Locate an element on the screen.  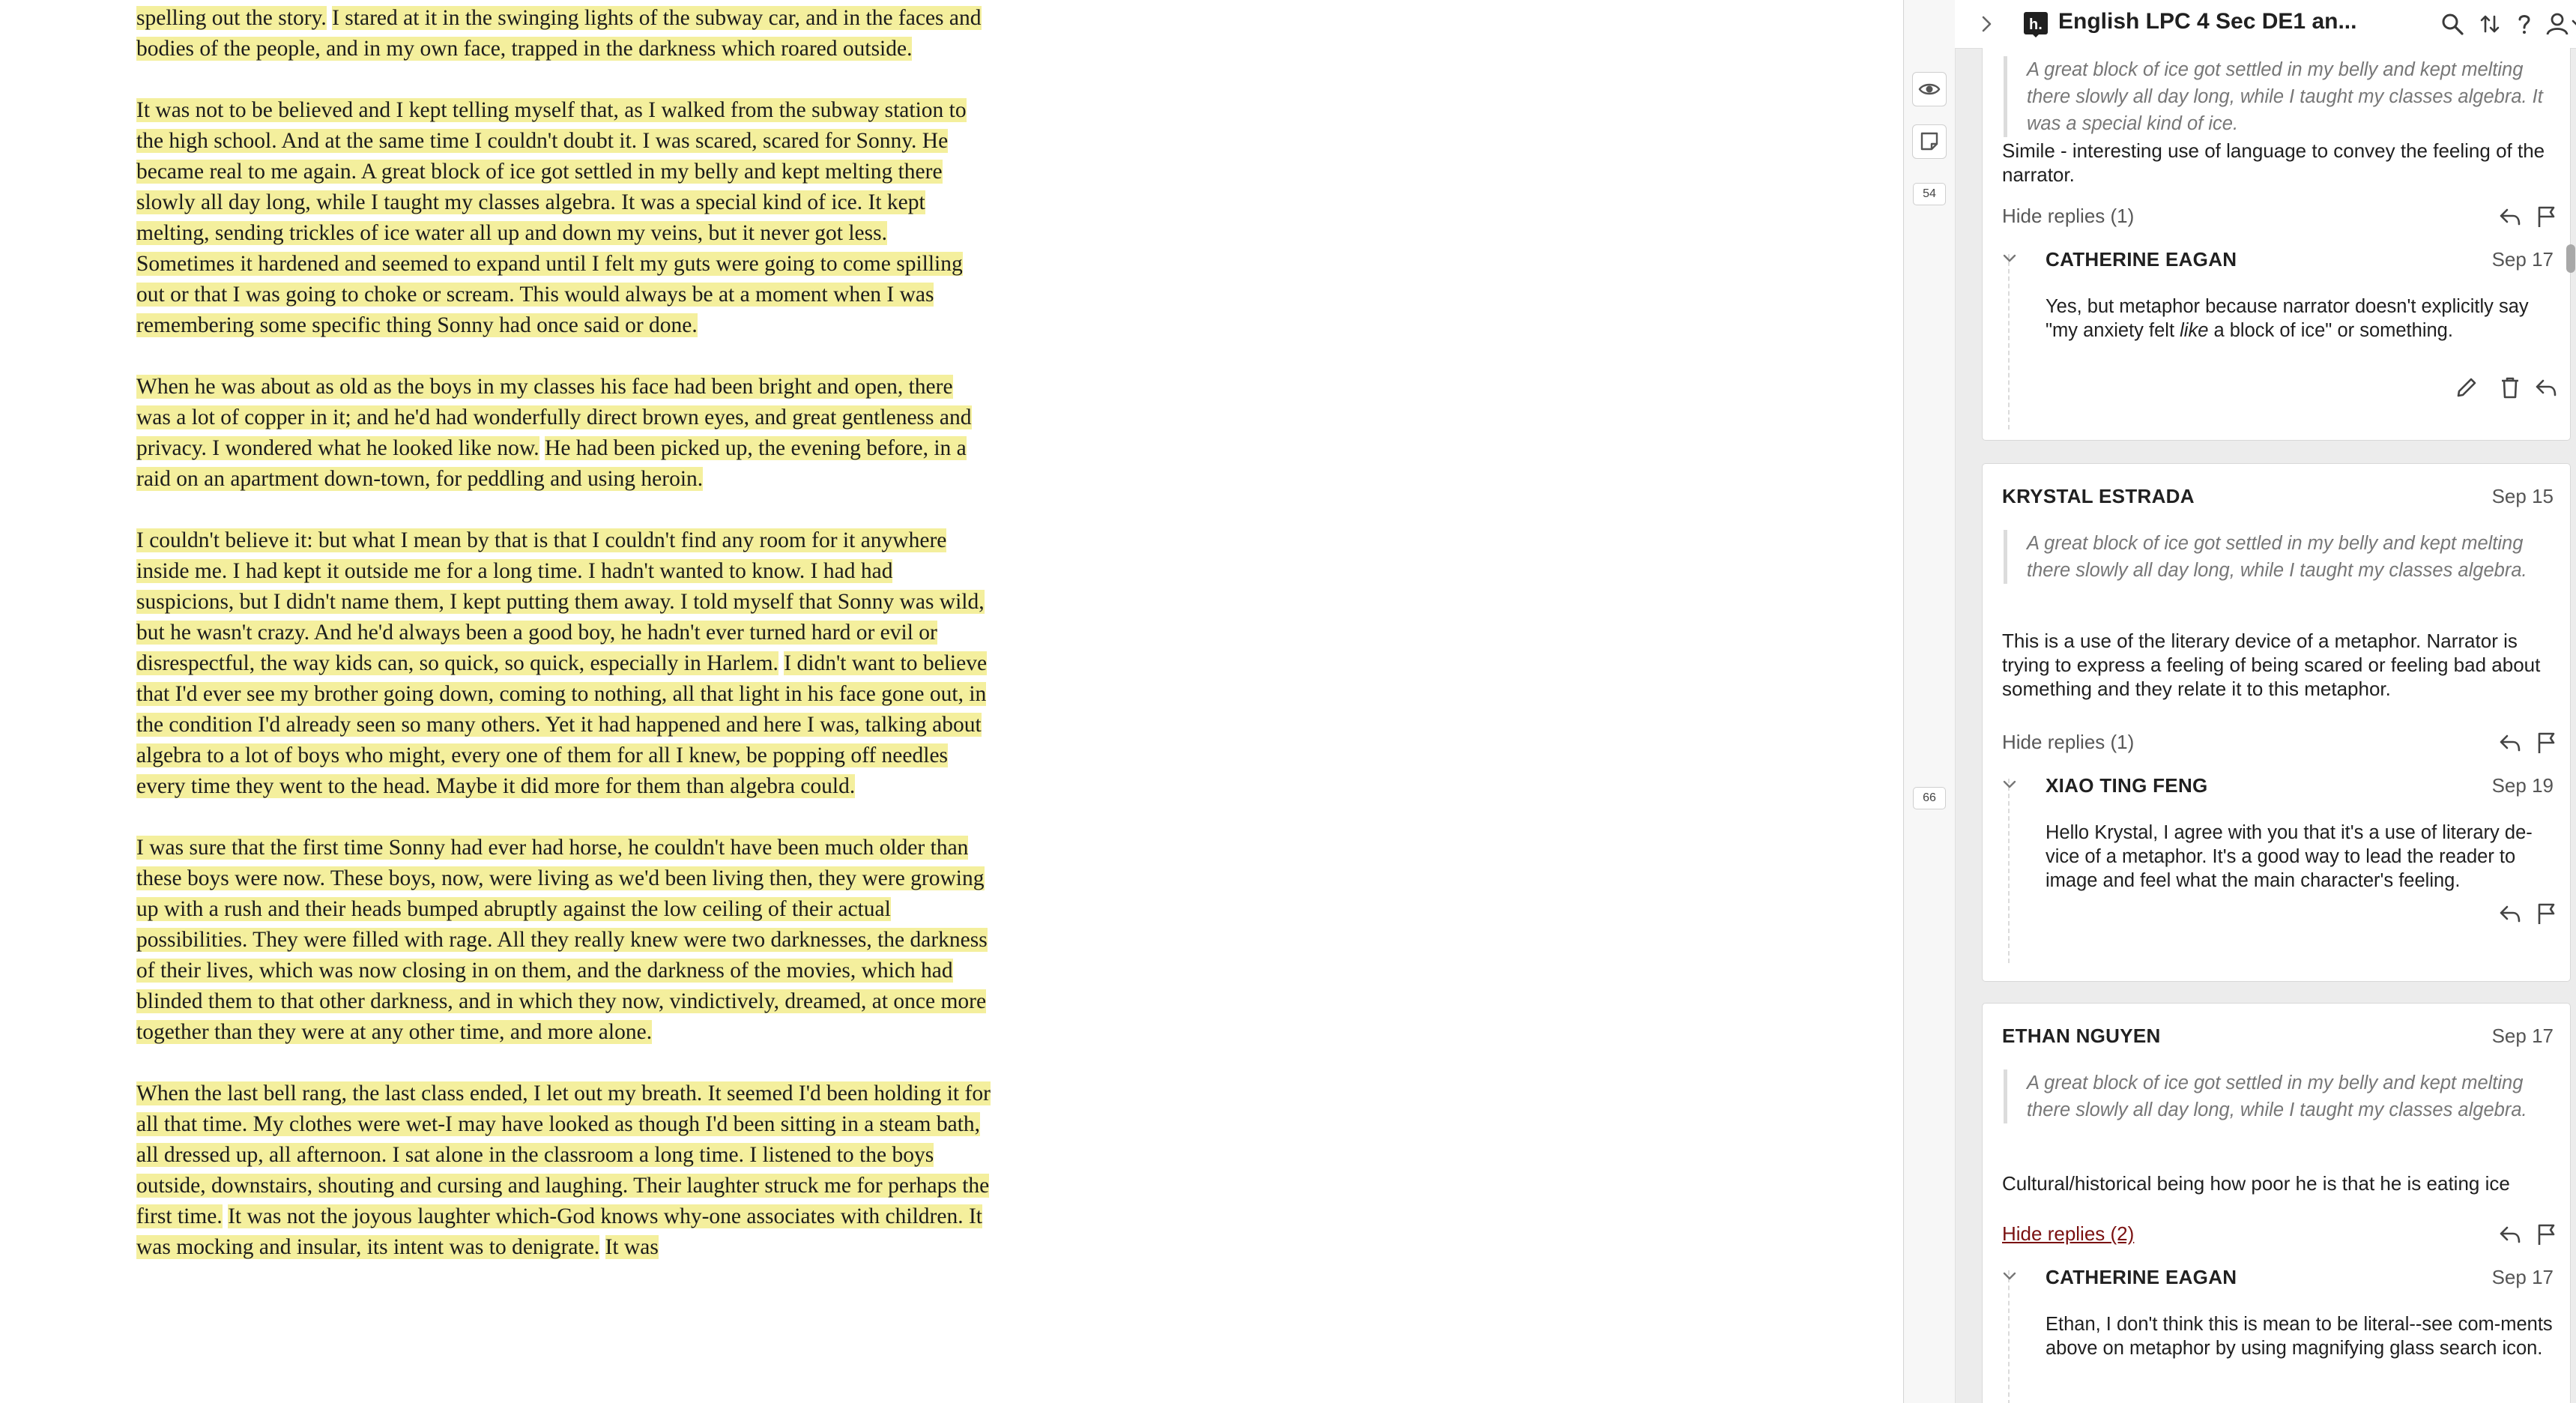
hide-replies-toggle: Hide replies (2) is located at coordinates (2068, 1234).